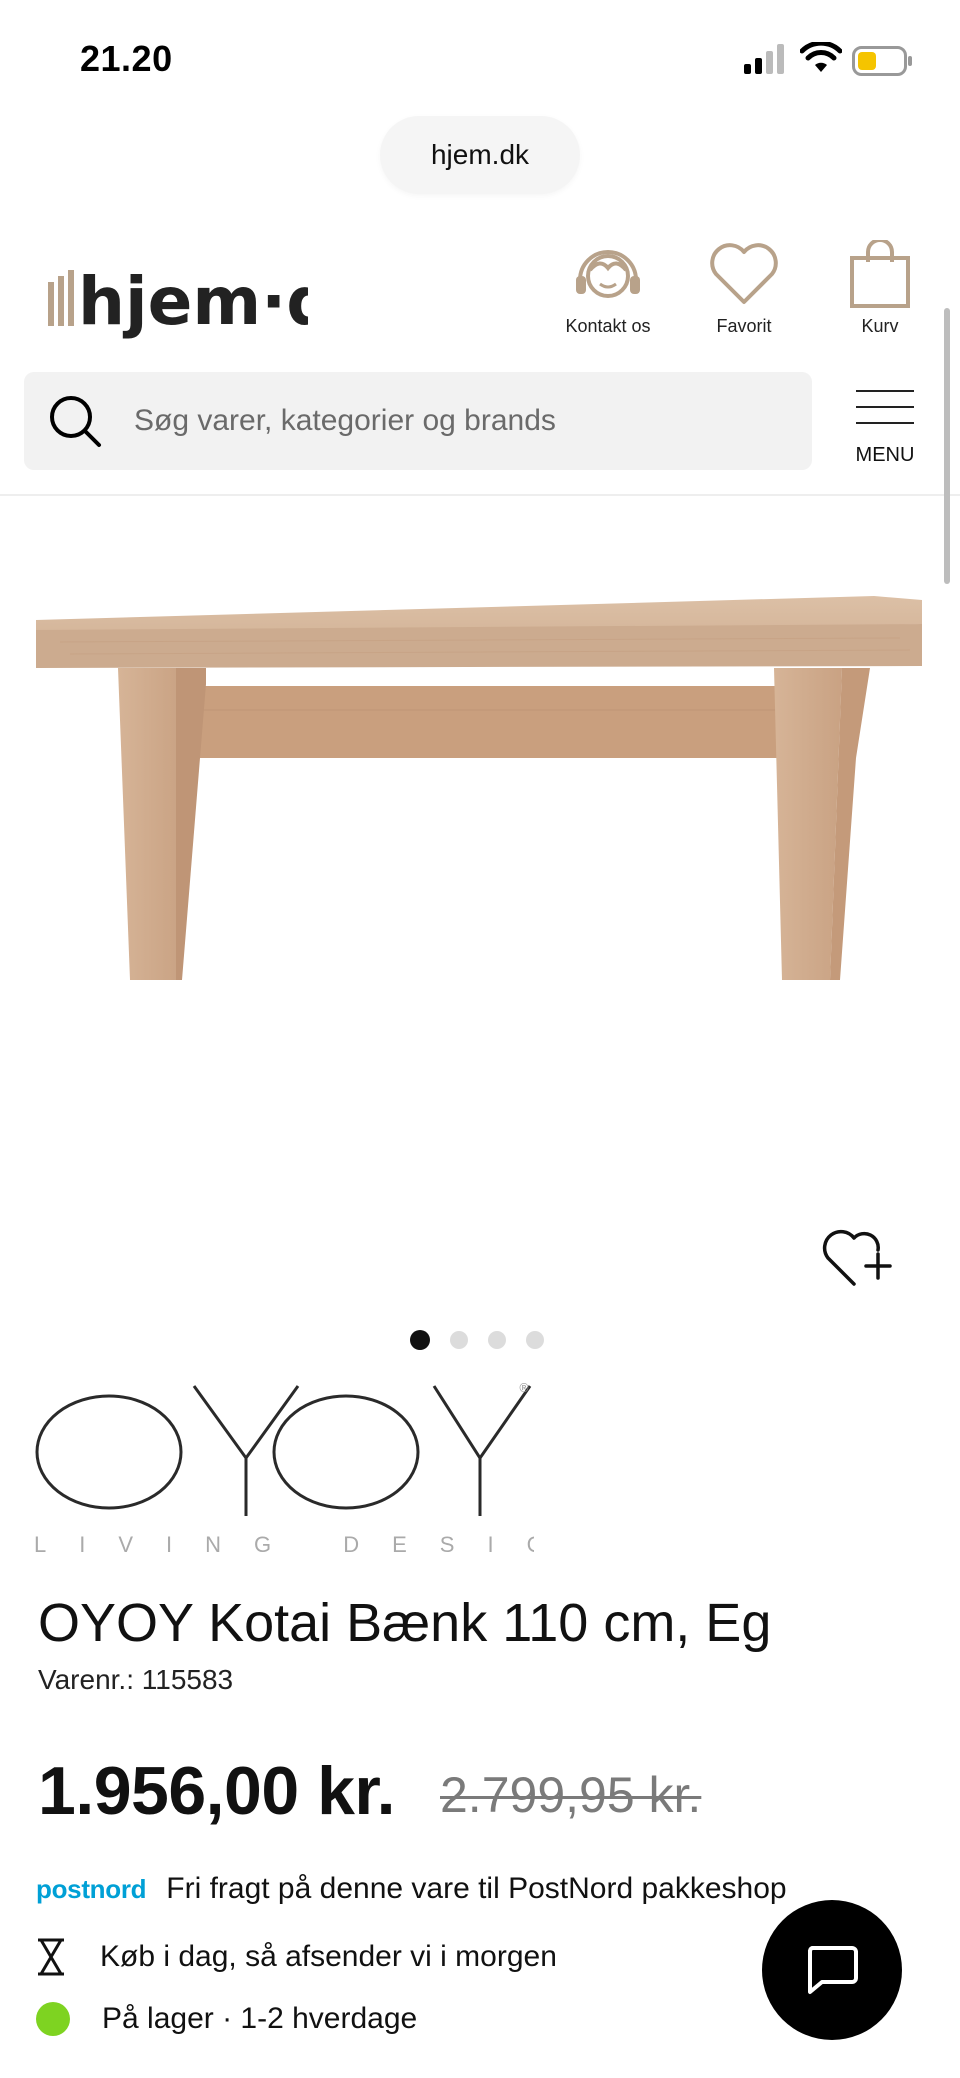  Describe the element at coordinates (764, 59) in the screenshot. I see `cellular-signal-icon` at that location.